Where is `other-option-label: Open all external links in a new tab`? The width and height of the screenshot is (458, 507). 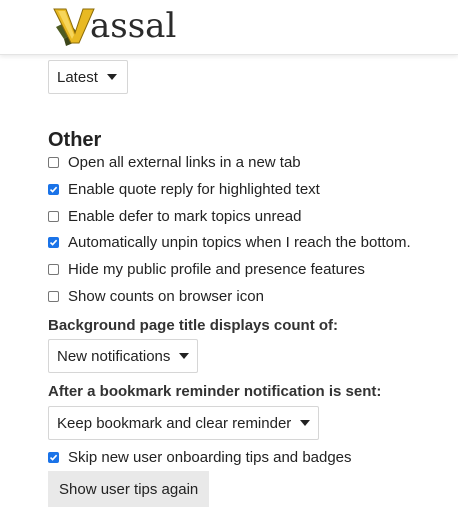 other-option-label: Open all external links in a new tab is located at coordinates (184, 162).